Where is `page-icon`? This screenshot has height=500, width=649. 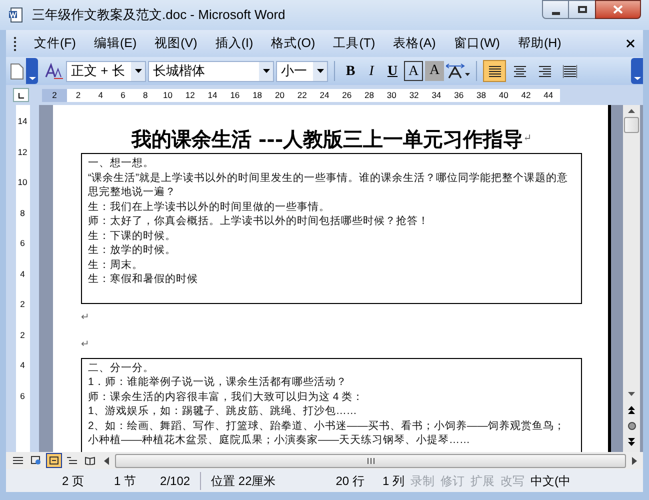 page-icon is located at coordinates (54, 460).